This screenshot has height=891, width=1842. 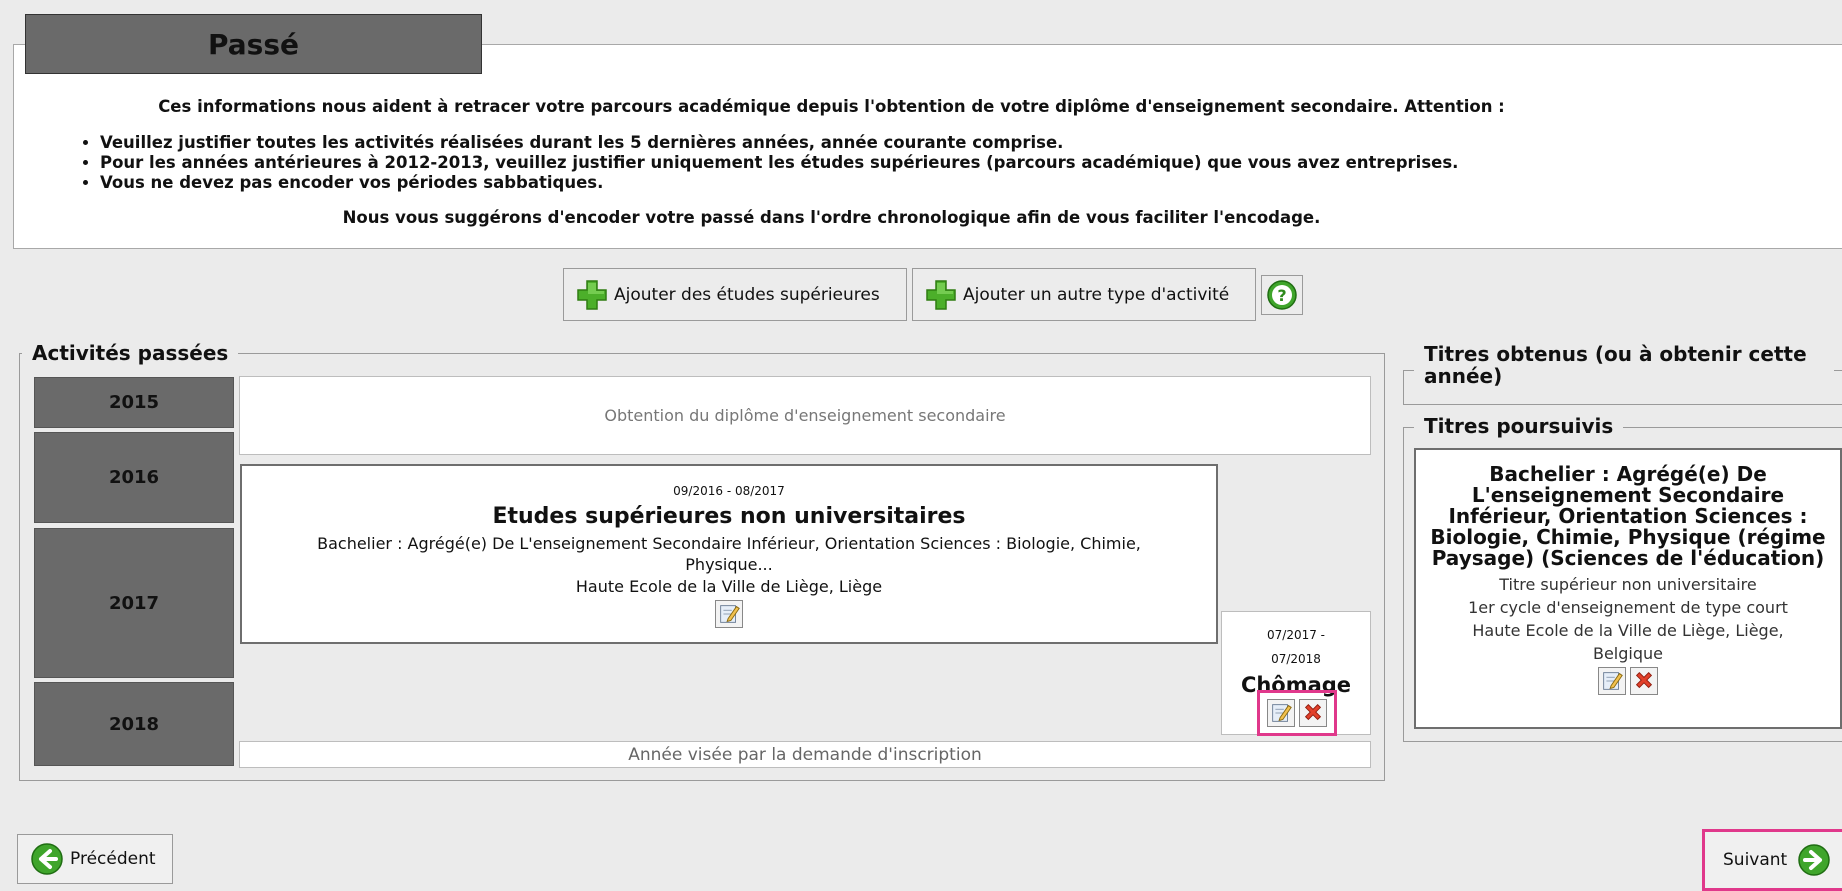 What do you see at coordinates (134, 477) in the screenshot?
I see `year-2016: 2016` at bounding box center [134, 477].